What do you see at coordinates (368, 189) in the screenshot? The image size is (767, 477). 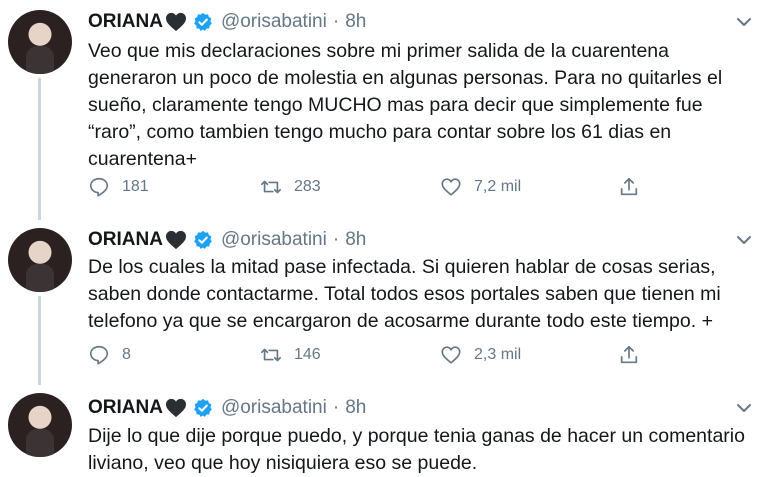 I see `tweet-actions: 181 283 7,2 mil` at bounding box center [368, 189].